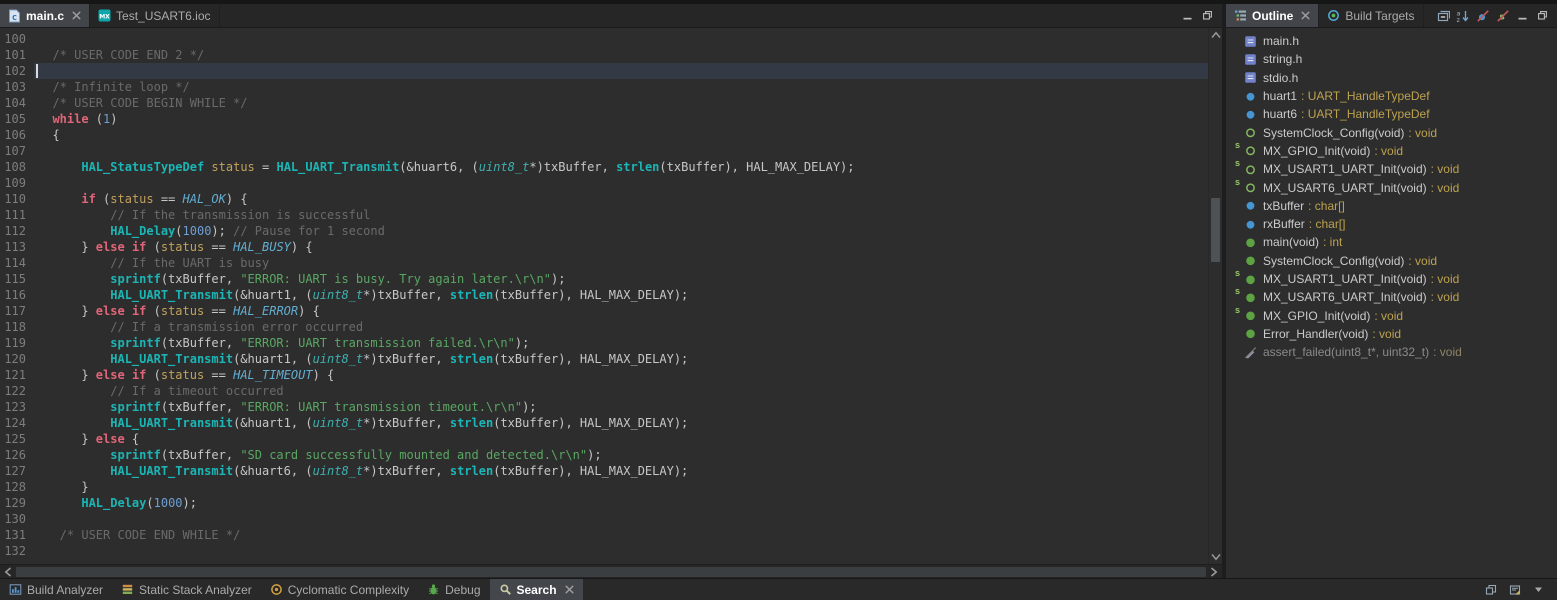  I want to click on outline-item-mx-usart1-uart-init-void: s MX_USART1_UART_Init(void): void, so click(1391, 278).